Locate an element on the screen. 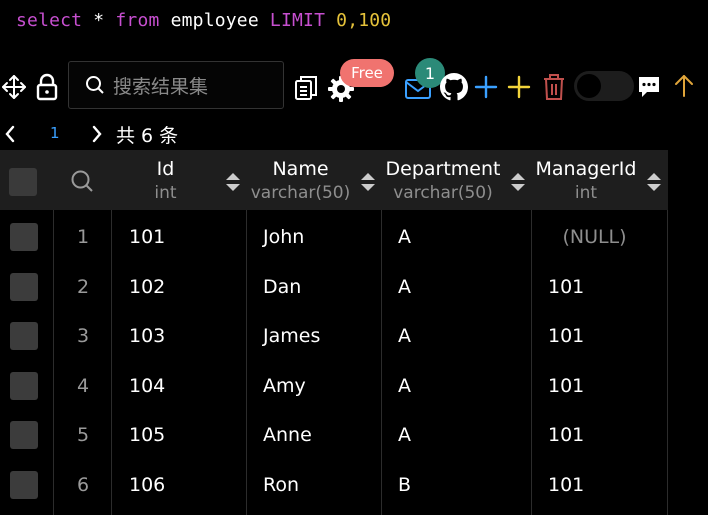  sql-table-name: employee is located at coordinates (214, 20).